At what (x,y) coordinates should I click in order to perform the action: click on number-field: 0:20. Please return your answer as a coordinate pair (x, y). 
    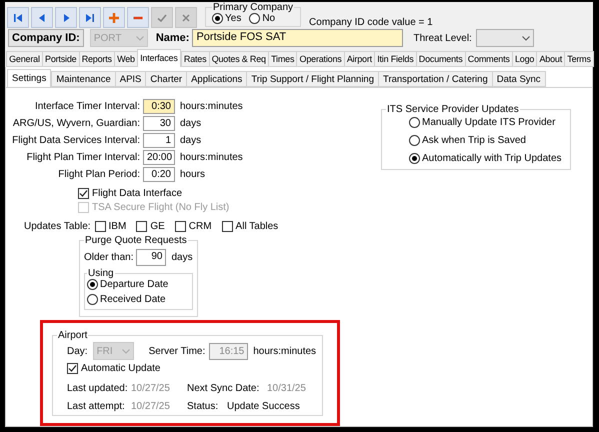
    Looking at the image, I should click on (159, 174).